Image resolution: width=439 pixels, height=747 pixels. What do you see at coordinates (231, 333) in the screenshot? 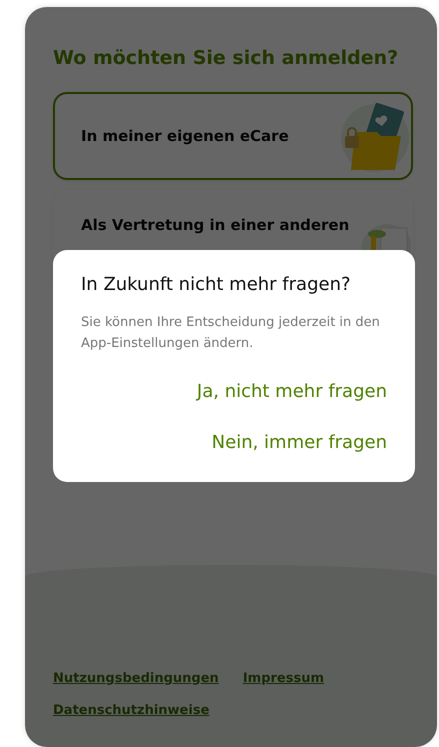
I see `dialog-message: Sie können Ihre Entscheidung jederzeit in den App-Einstellungen ändern.` at bounding box center [231, 333].